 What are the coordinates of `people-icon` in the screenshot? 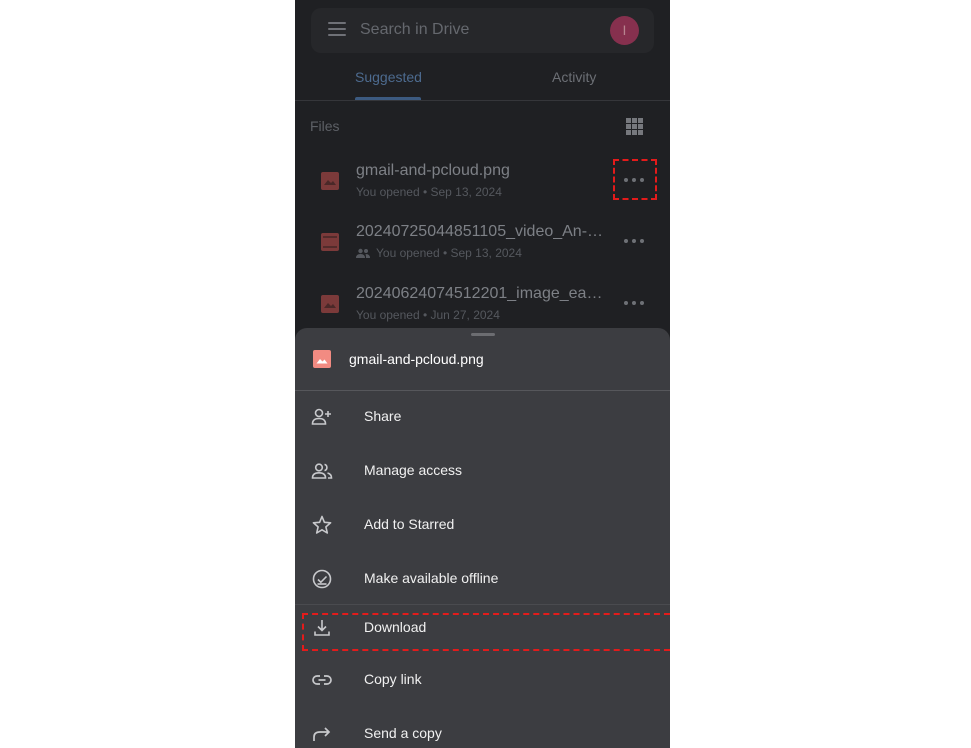 It's located at (322, 471).